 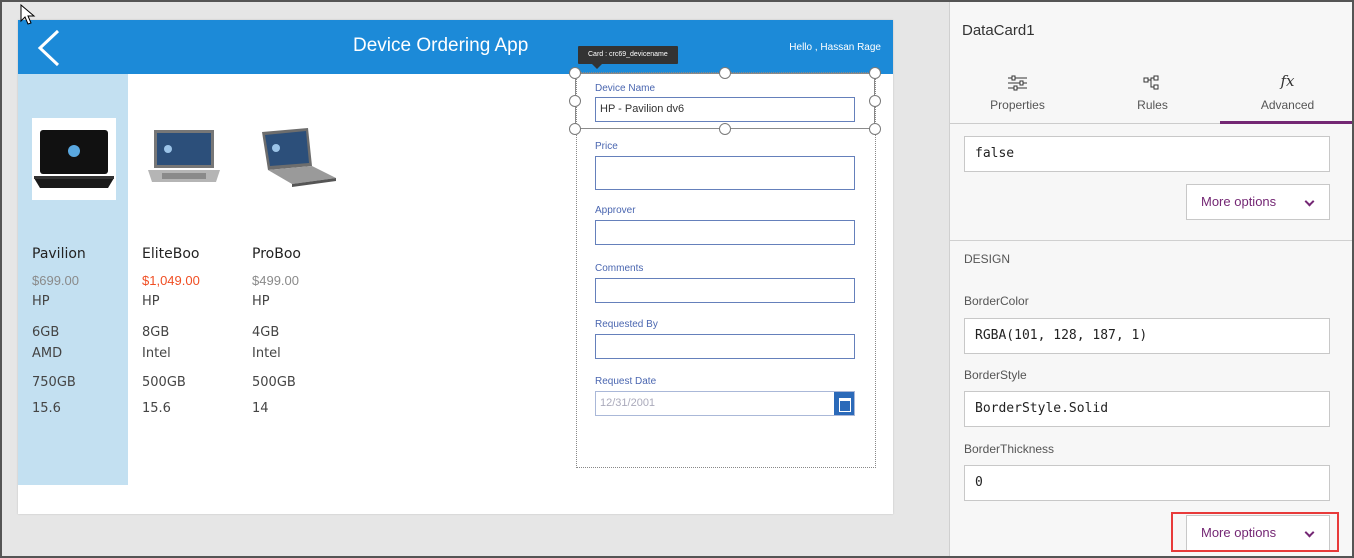 What do you see at coordinates (55, 280) in the screenshot?
I see `product-price: $699.00` at bounding box center [55, 280].